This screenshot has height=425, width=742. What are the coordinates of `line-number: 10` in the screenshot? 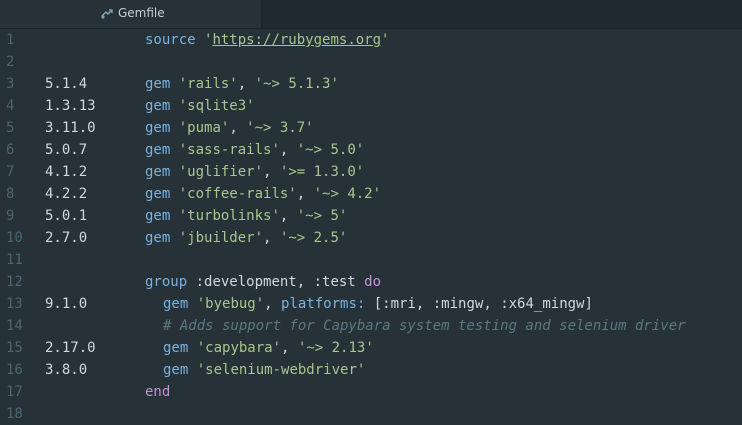 It's located at (14, 238).